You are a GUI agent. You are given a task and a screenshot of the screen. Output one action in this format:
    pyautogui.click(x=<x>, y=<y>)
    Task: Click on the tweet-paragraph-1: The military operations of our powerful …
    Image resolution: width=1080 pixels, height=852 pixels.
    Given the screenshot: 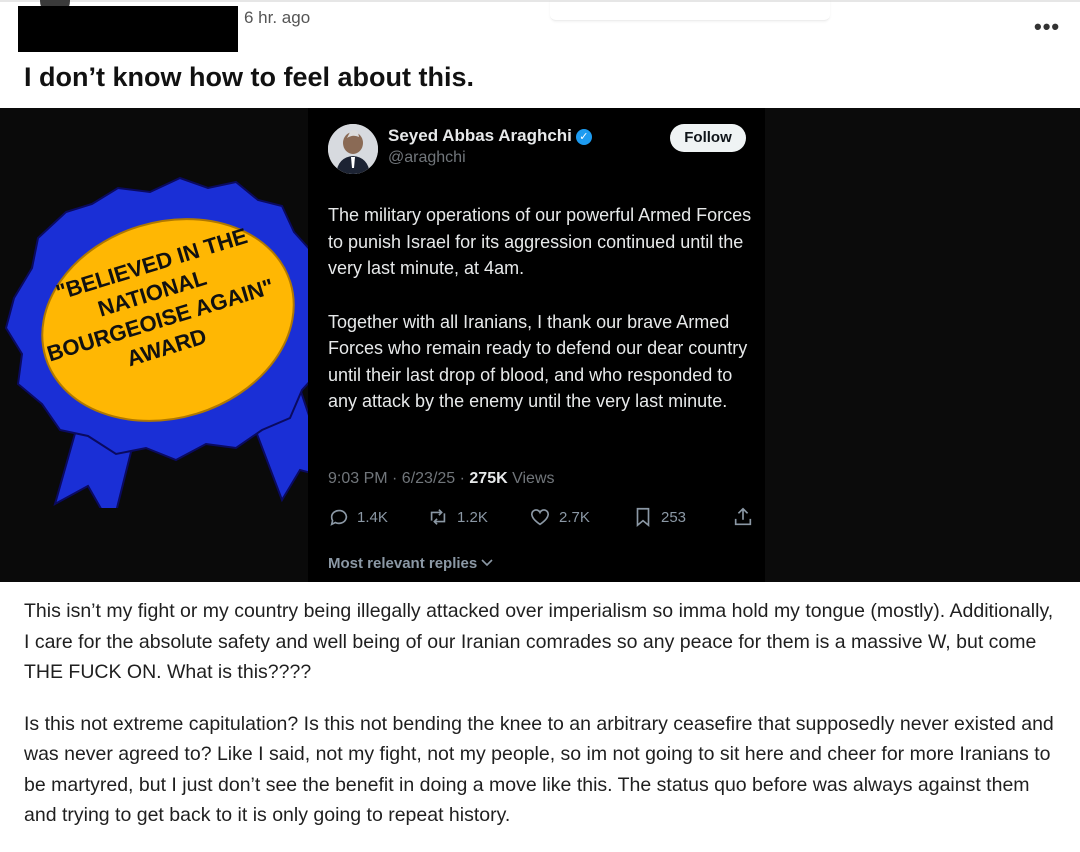 What is the action you would take?
    pyautogui.click(x=540, y=241)
    